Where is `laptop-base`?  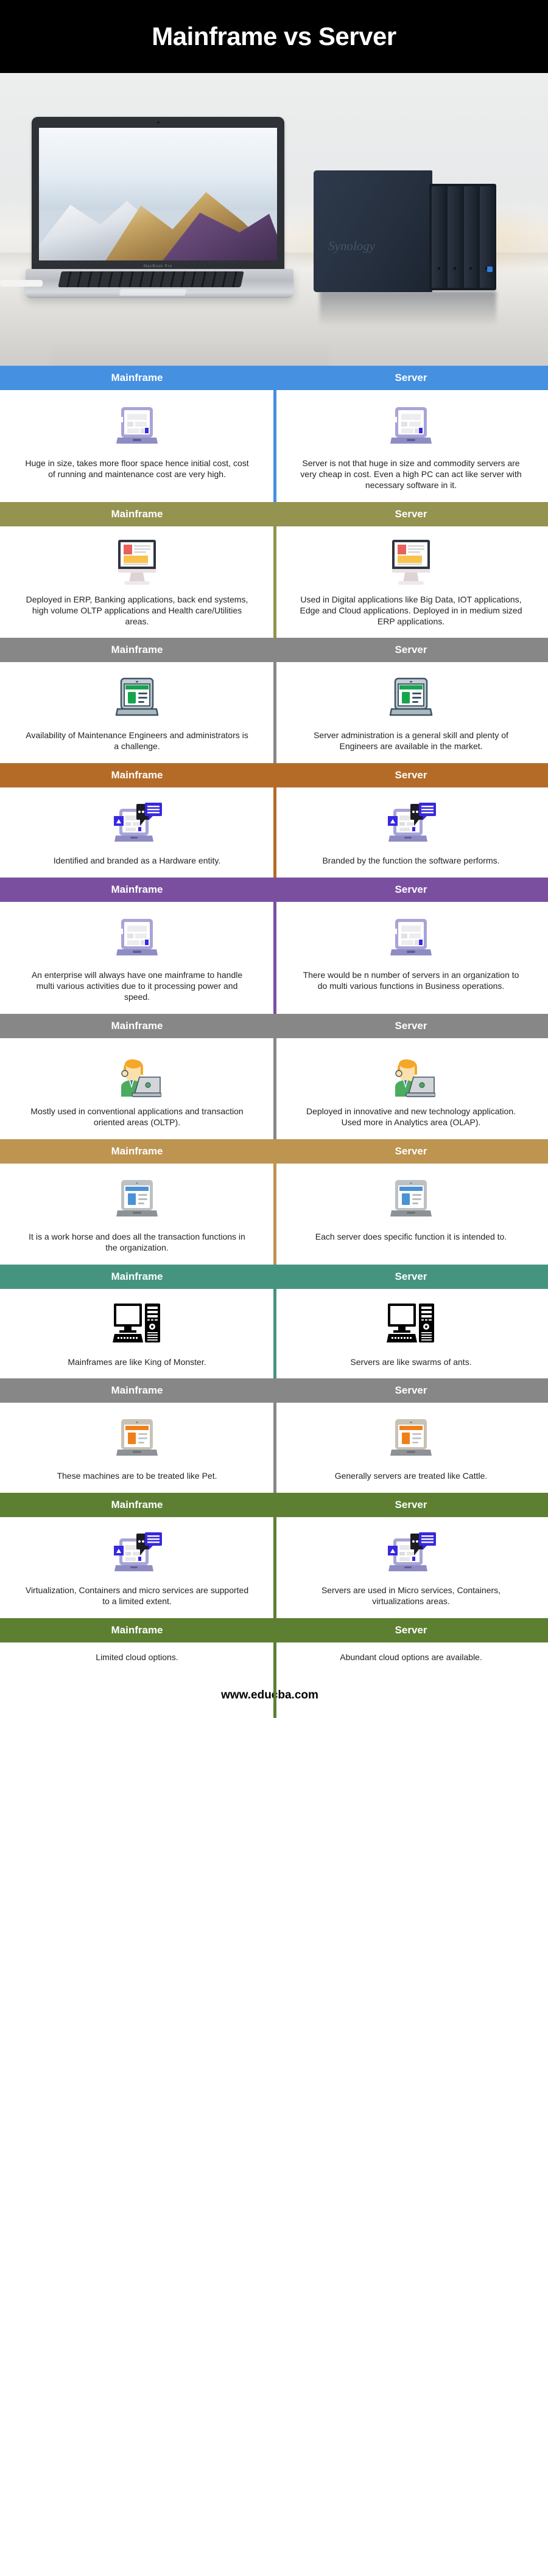 laptop-base is located at coordinates (160, 283).